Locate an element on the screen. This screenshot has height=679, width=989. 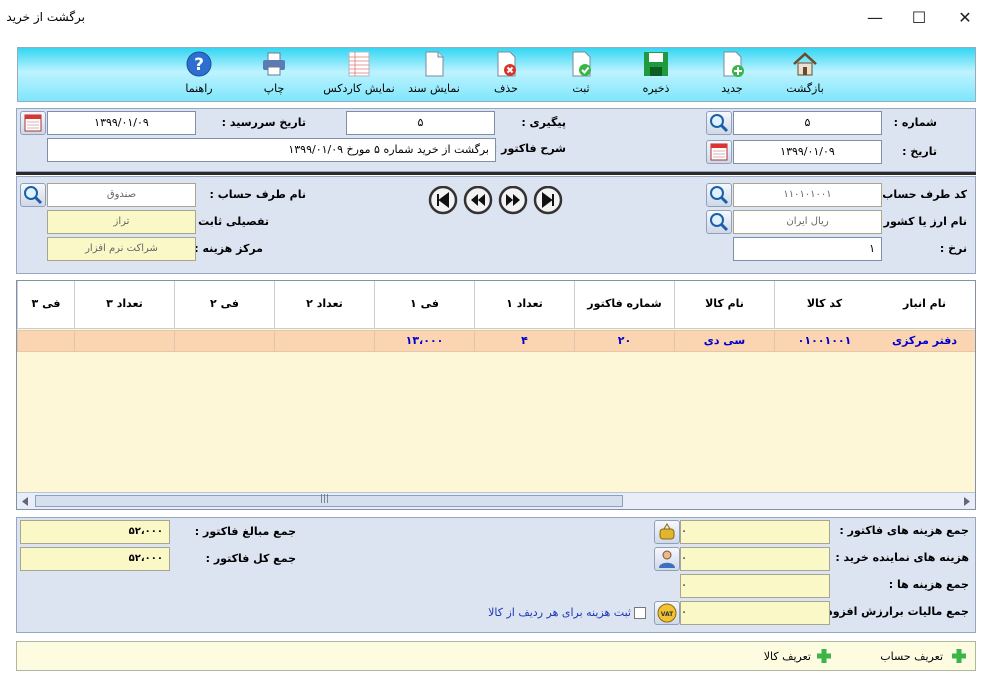
per-row-cost-checkbox is located at coordinates (640, 613).